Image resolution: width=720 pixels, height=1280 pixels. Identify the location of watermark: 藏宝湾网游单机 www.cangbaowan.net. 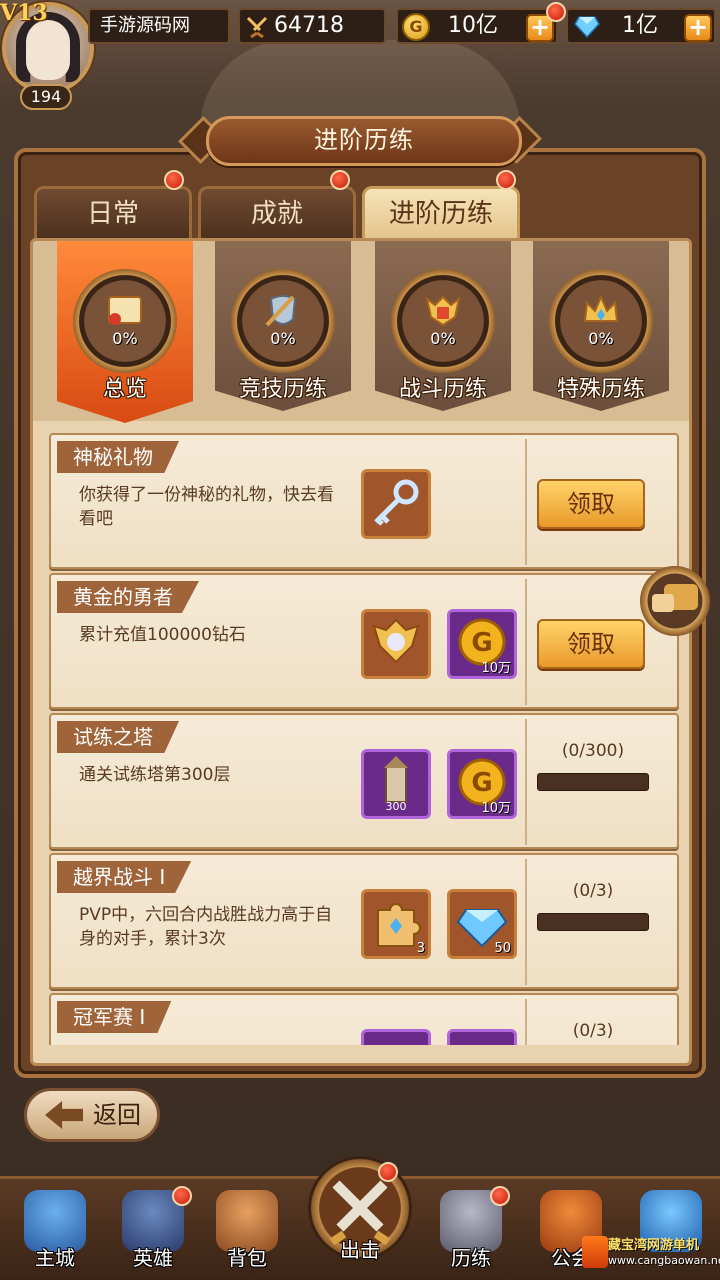
(650, 1253).